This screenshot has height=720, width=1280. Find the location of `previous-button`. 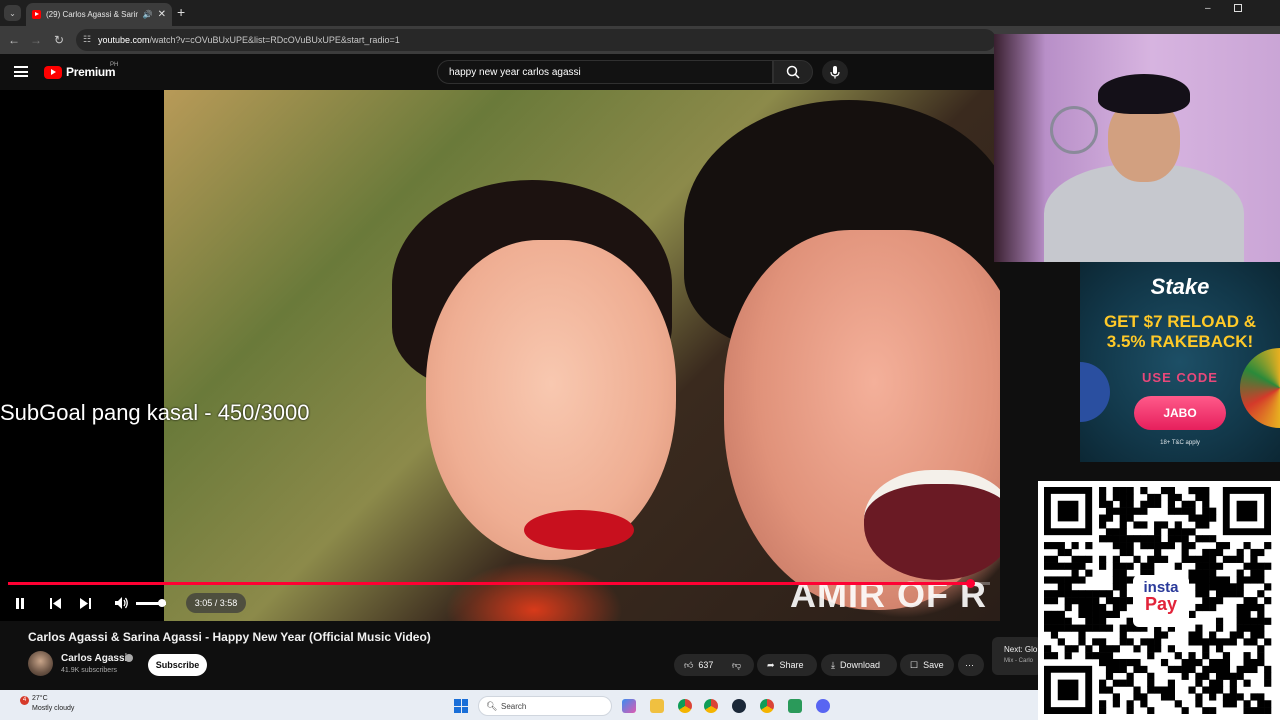

previous-button is located at coordinates (55, 603).